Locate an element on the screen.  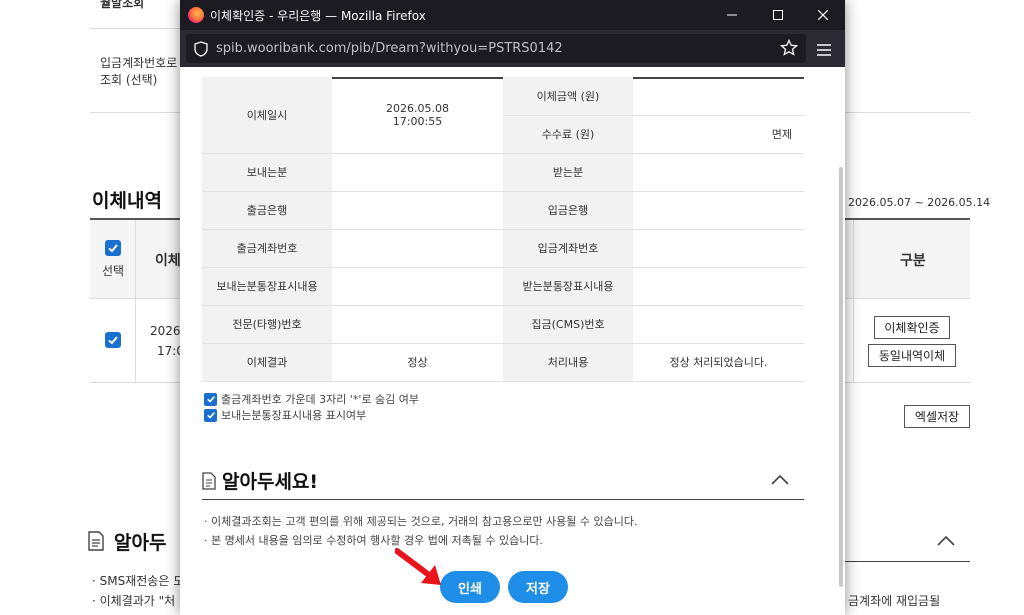
out-account-label: 출금계좌번호 is located at coordinates (267, 248).